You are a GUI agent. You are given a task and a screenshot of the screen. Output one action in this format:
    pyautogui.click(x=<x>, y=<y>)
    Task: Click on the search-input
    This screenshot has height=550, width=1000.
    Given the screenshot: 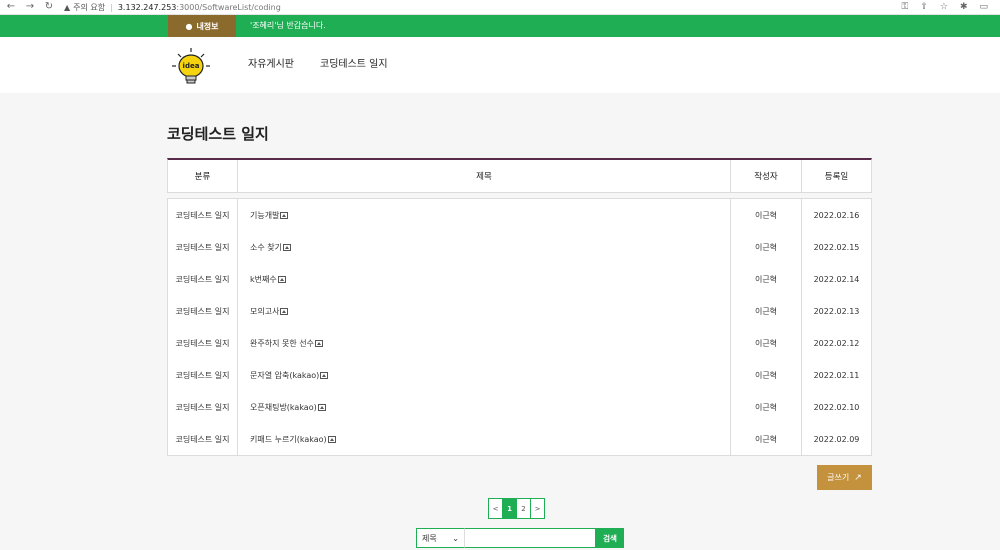 What is the action you would take?
    pyautogui.click(x=530, y=538)
    